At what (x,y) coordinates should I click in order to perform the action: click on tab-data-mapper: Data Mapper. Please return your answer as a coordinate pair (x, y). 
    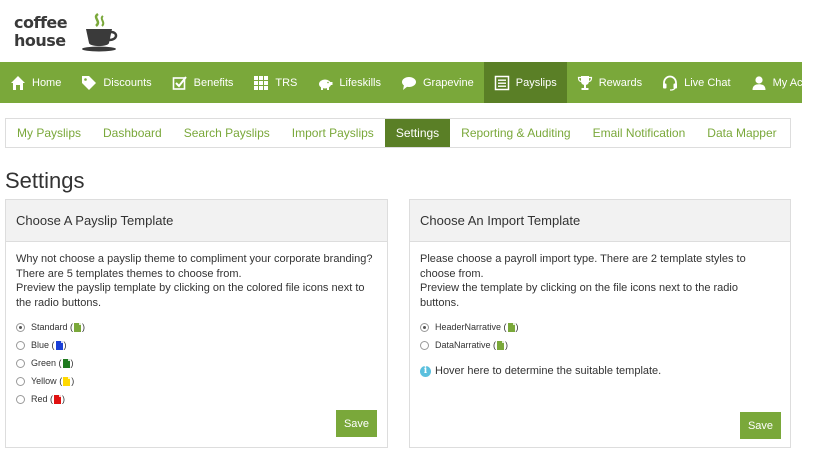
    Looking at the image, I should click on (741, 133).